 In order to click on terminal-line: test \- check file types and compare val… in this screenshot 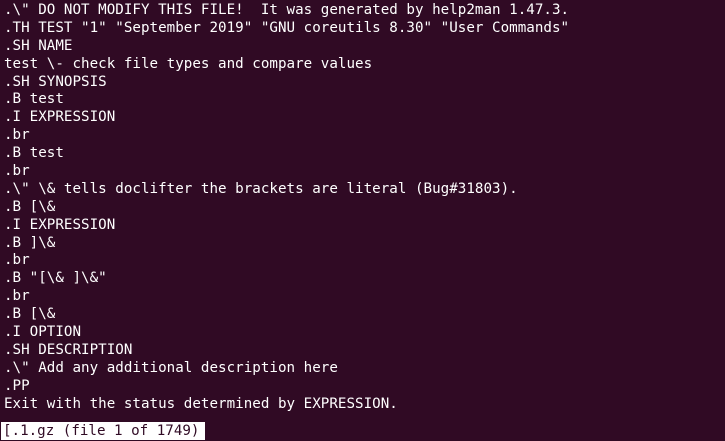, I will do `click(188, 63)`.